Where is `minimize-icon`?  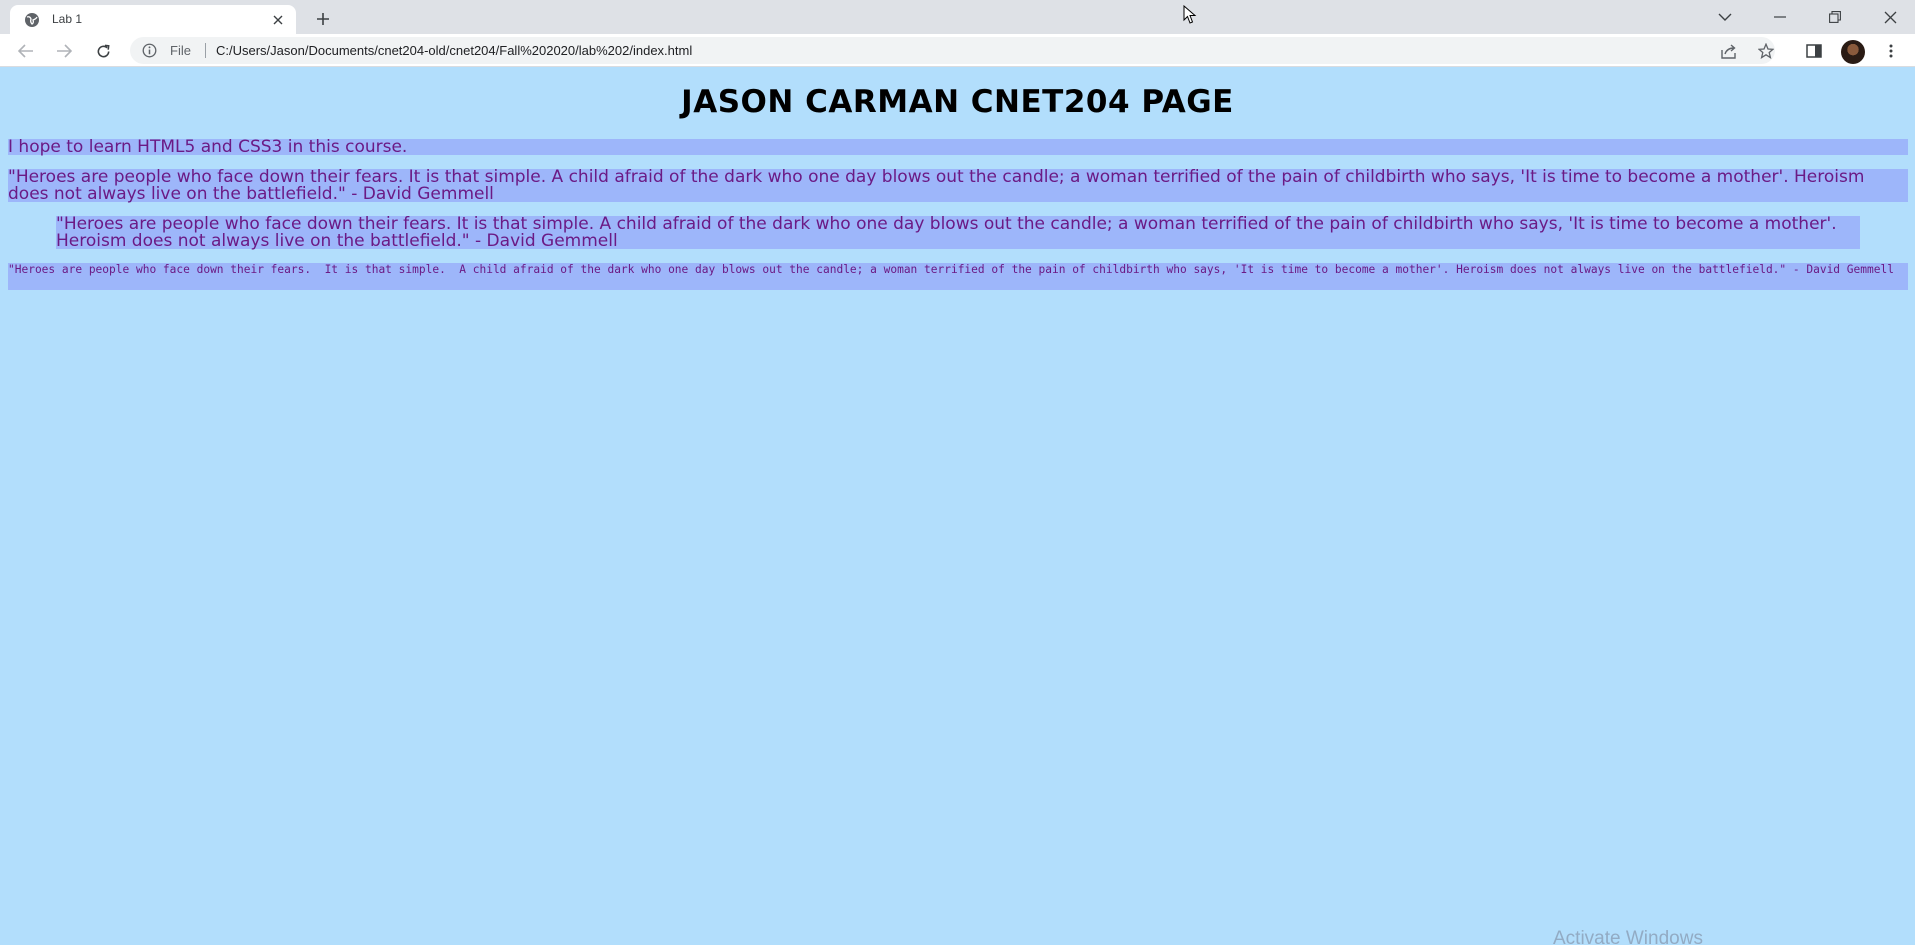 minimize-icon is located at coordinates (1780, 17).